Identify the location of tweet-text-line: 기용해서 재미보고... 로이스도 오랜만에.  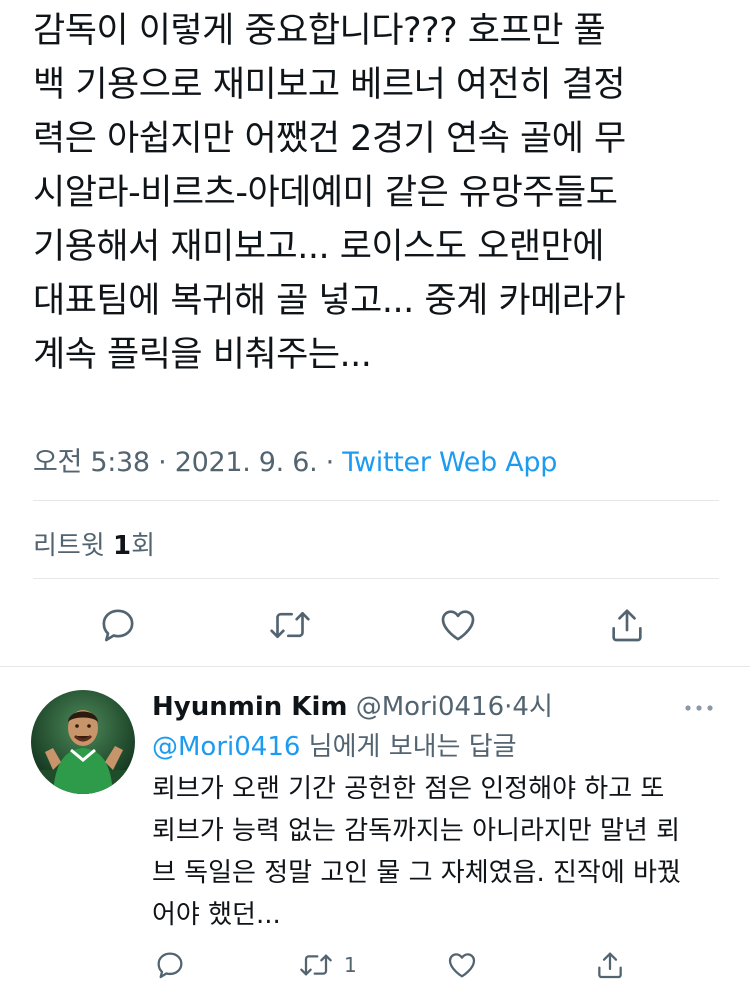
(318, 247).